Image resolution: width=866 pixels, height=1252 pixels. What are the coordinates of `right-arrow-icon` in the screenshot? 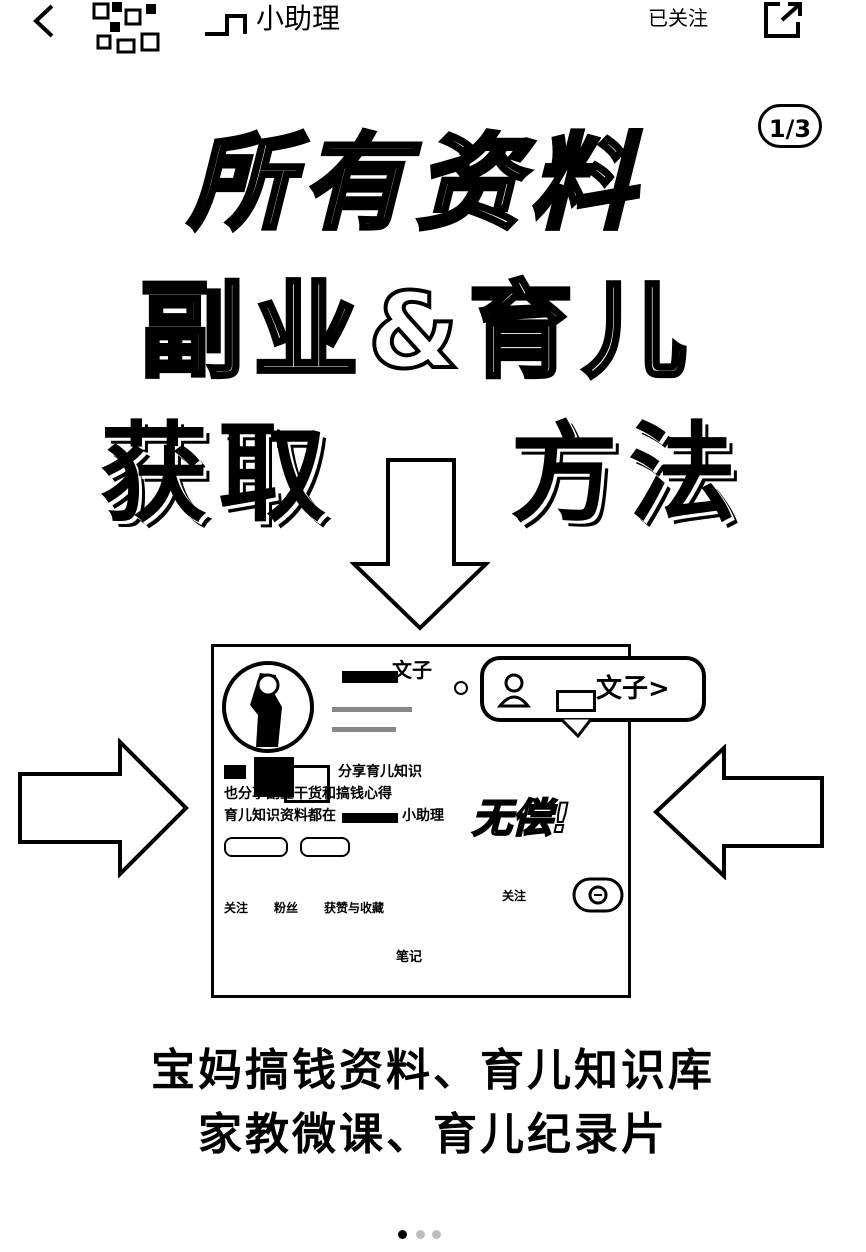 It's located at (103, 808).